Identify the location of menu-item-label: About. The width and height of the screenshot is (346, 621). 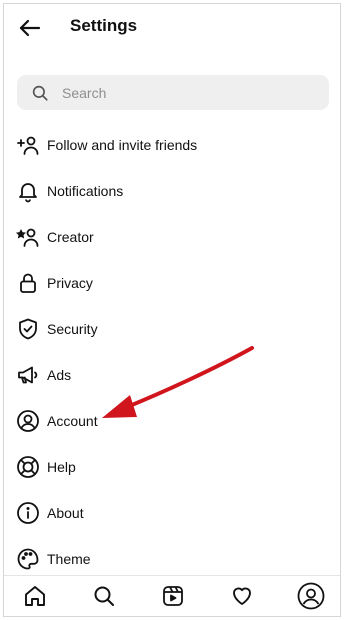
(65, 513).